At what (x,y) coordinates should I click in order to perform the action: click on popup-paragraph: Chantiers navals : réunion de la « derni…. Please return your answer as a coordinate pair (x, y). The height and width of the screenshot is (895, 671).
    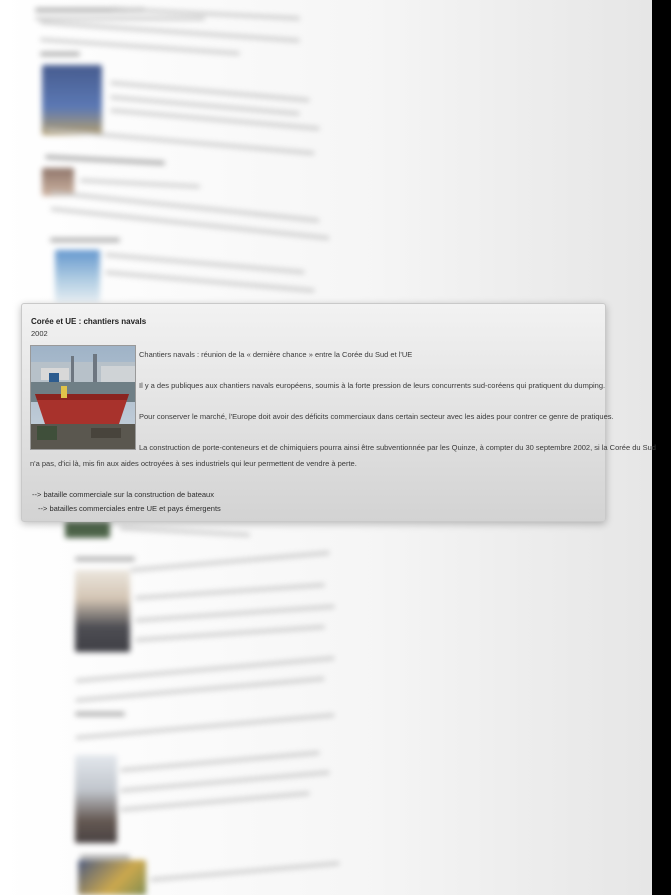
    Looking at the image, I should click on (276, 354).